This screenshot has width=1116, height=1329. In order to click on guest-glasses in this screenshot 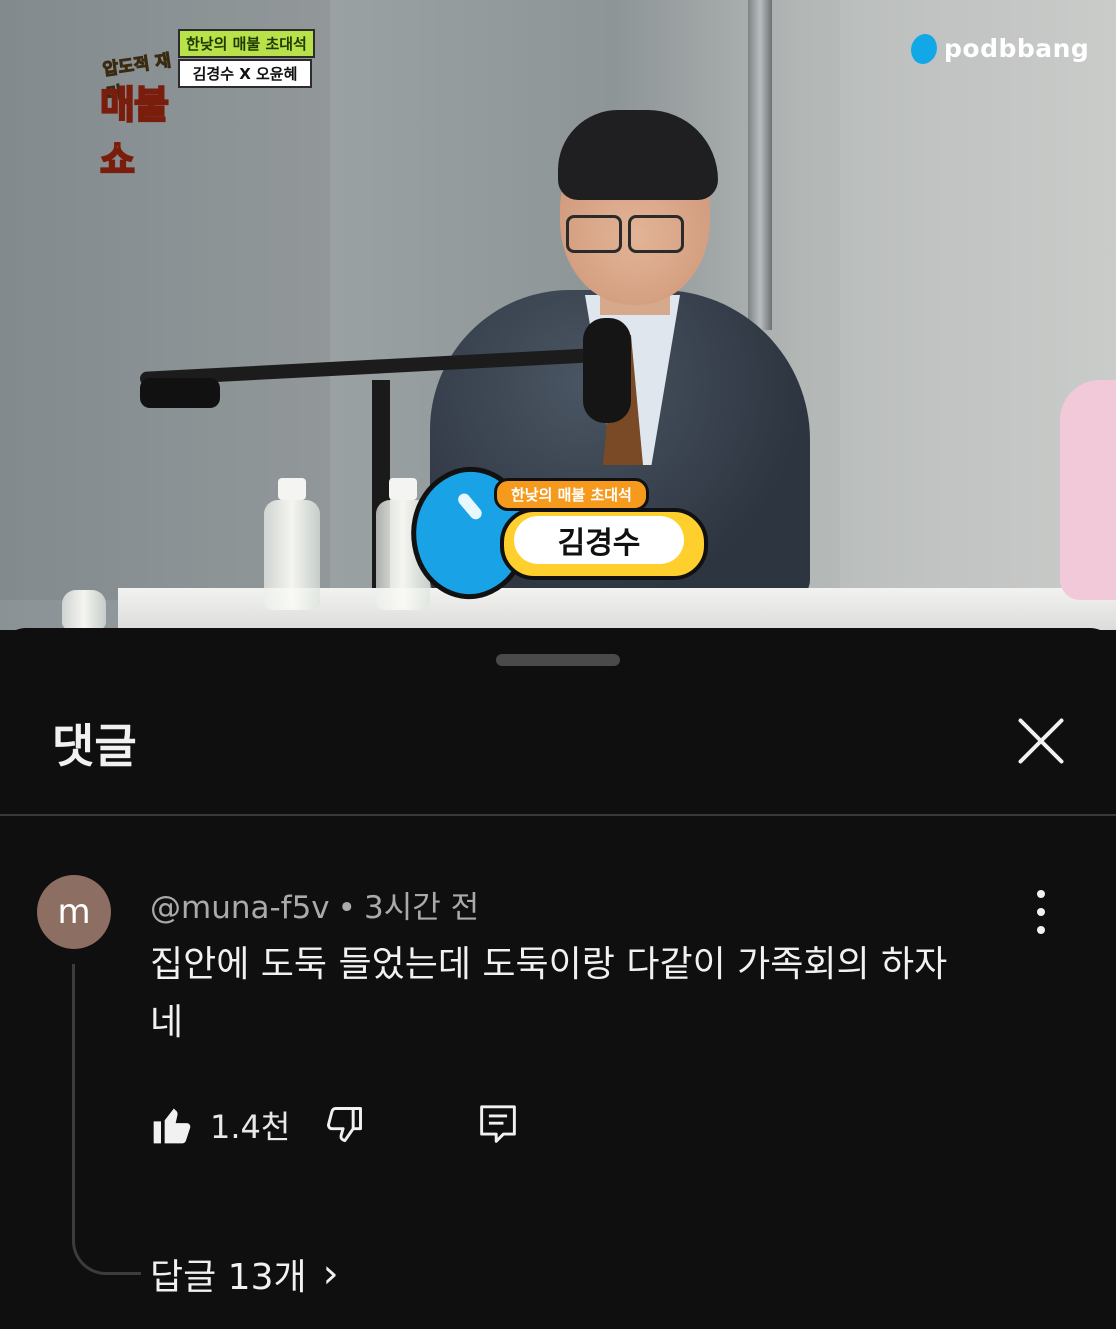, I will do `click(626, 234)`.